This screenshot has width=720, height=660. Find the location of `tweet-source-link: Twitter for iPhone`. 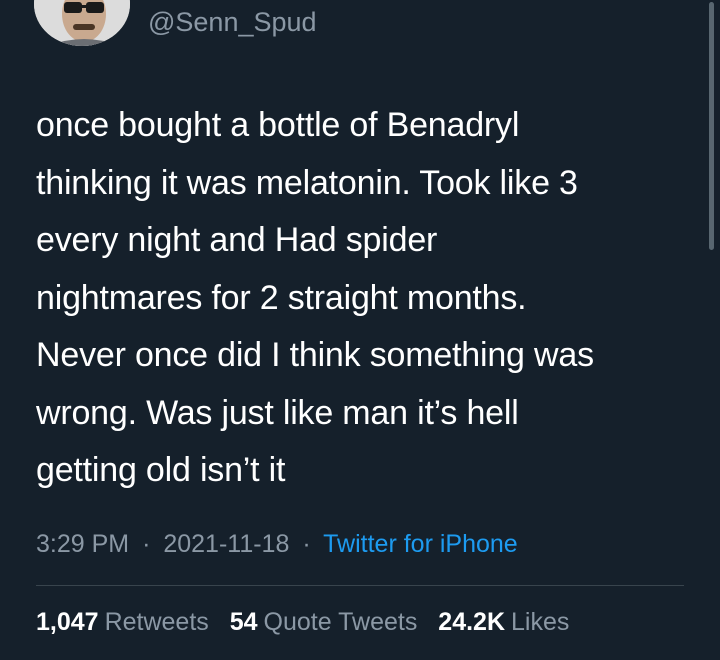

tweet-source-link: Twitter for iPhone is located at coordinates (420, 544).